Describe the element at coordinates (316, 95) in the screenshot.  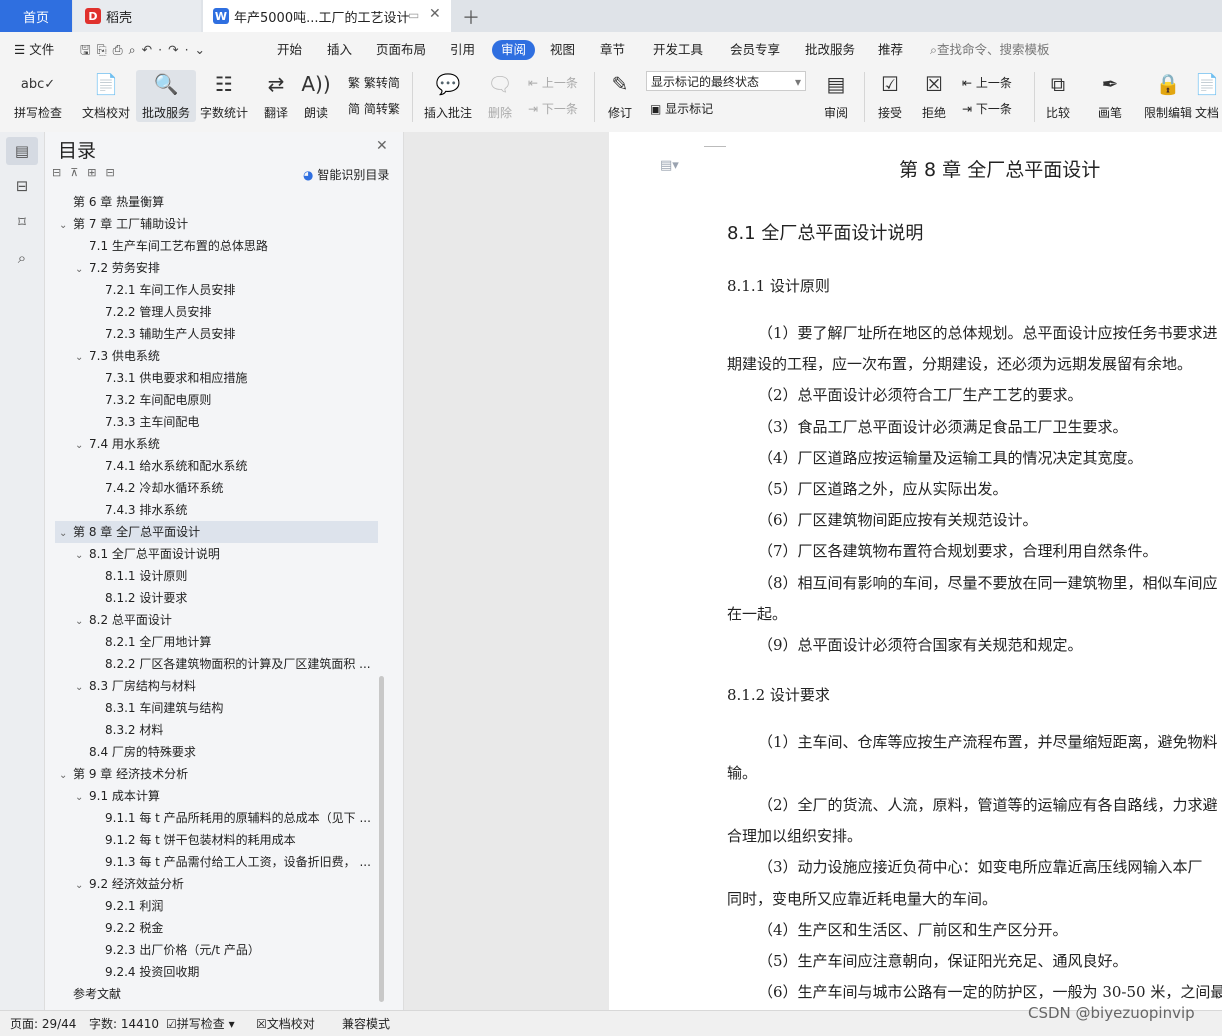
I see `read-aloud-button: A)) 朗读` at that location.